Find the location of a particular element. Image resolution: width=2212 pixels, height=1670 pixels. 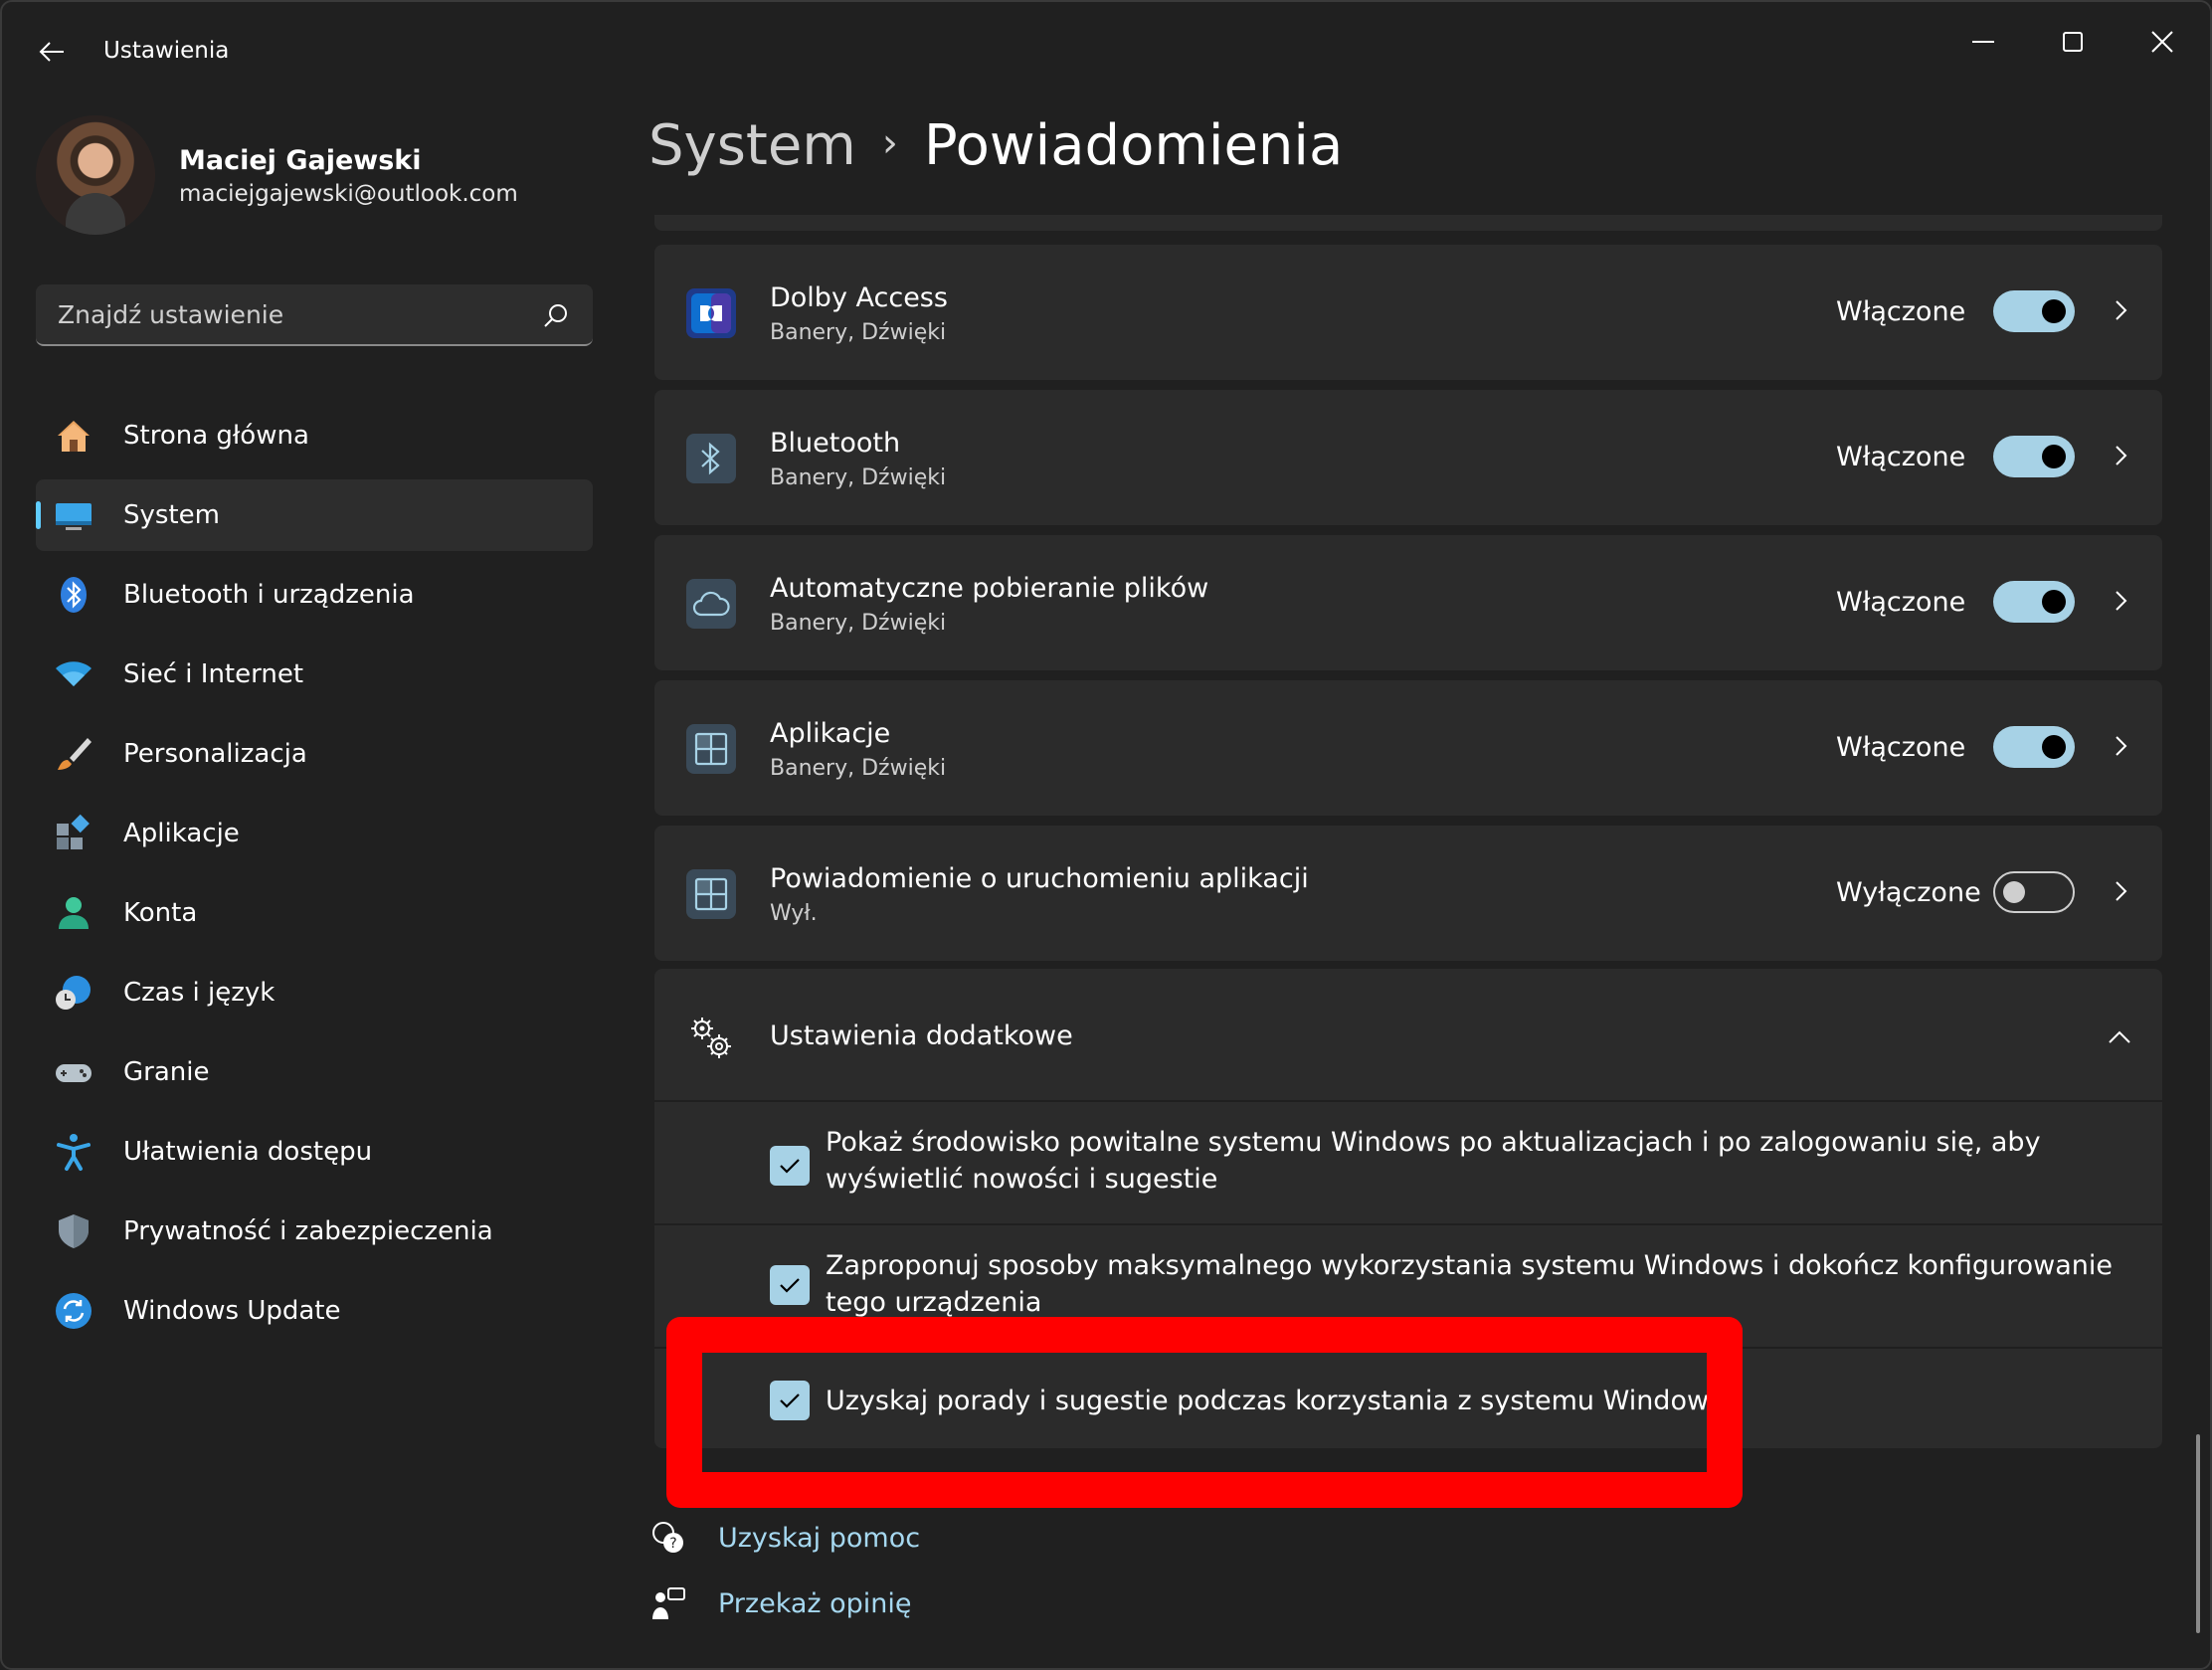

shield-icon is located at coordinates (73, 1231).